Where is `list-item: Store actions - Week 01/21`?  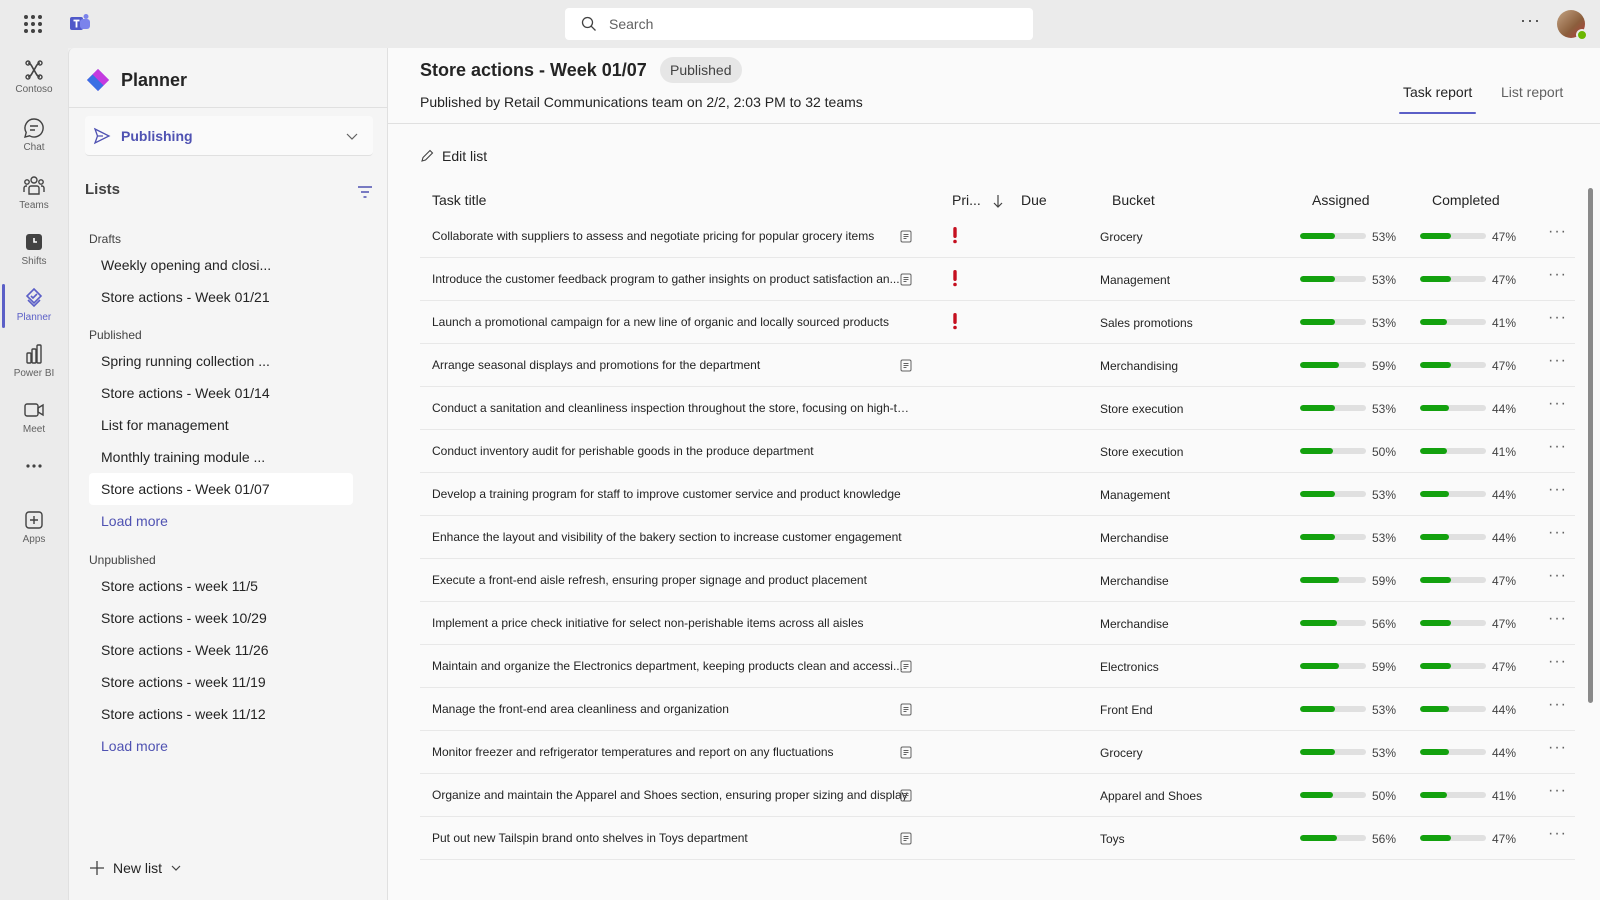
list-item: Store actions - Week 01/21 is located at coordinates (221, 297).